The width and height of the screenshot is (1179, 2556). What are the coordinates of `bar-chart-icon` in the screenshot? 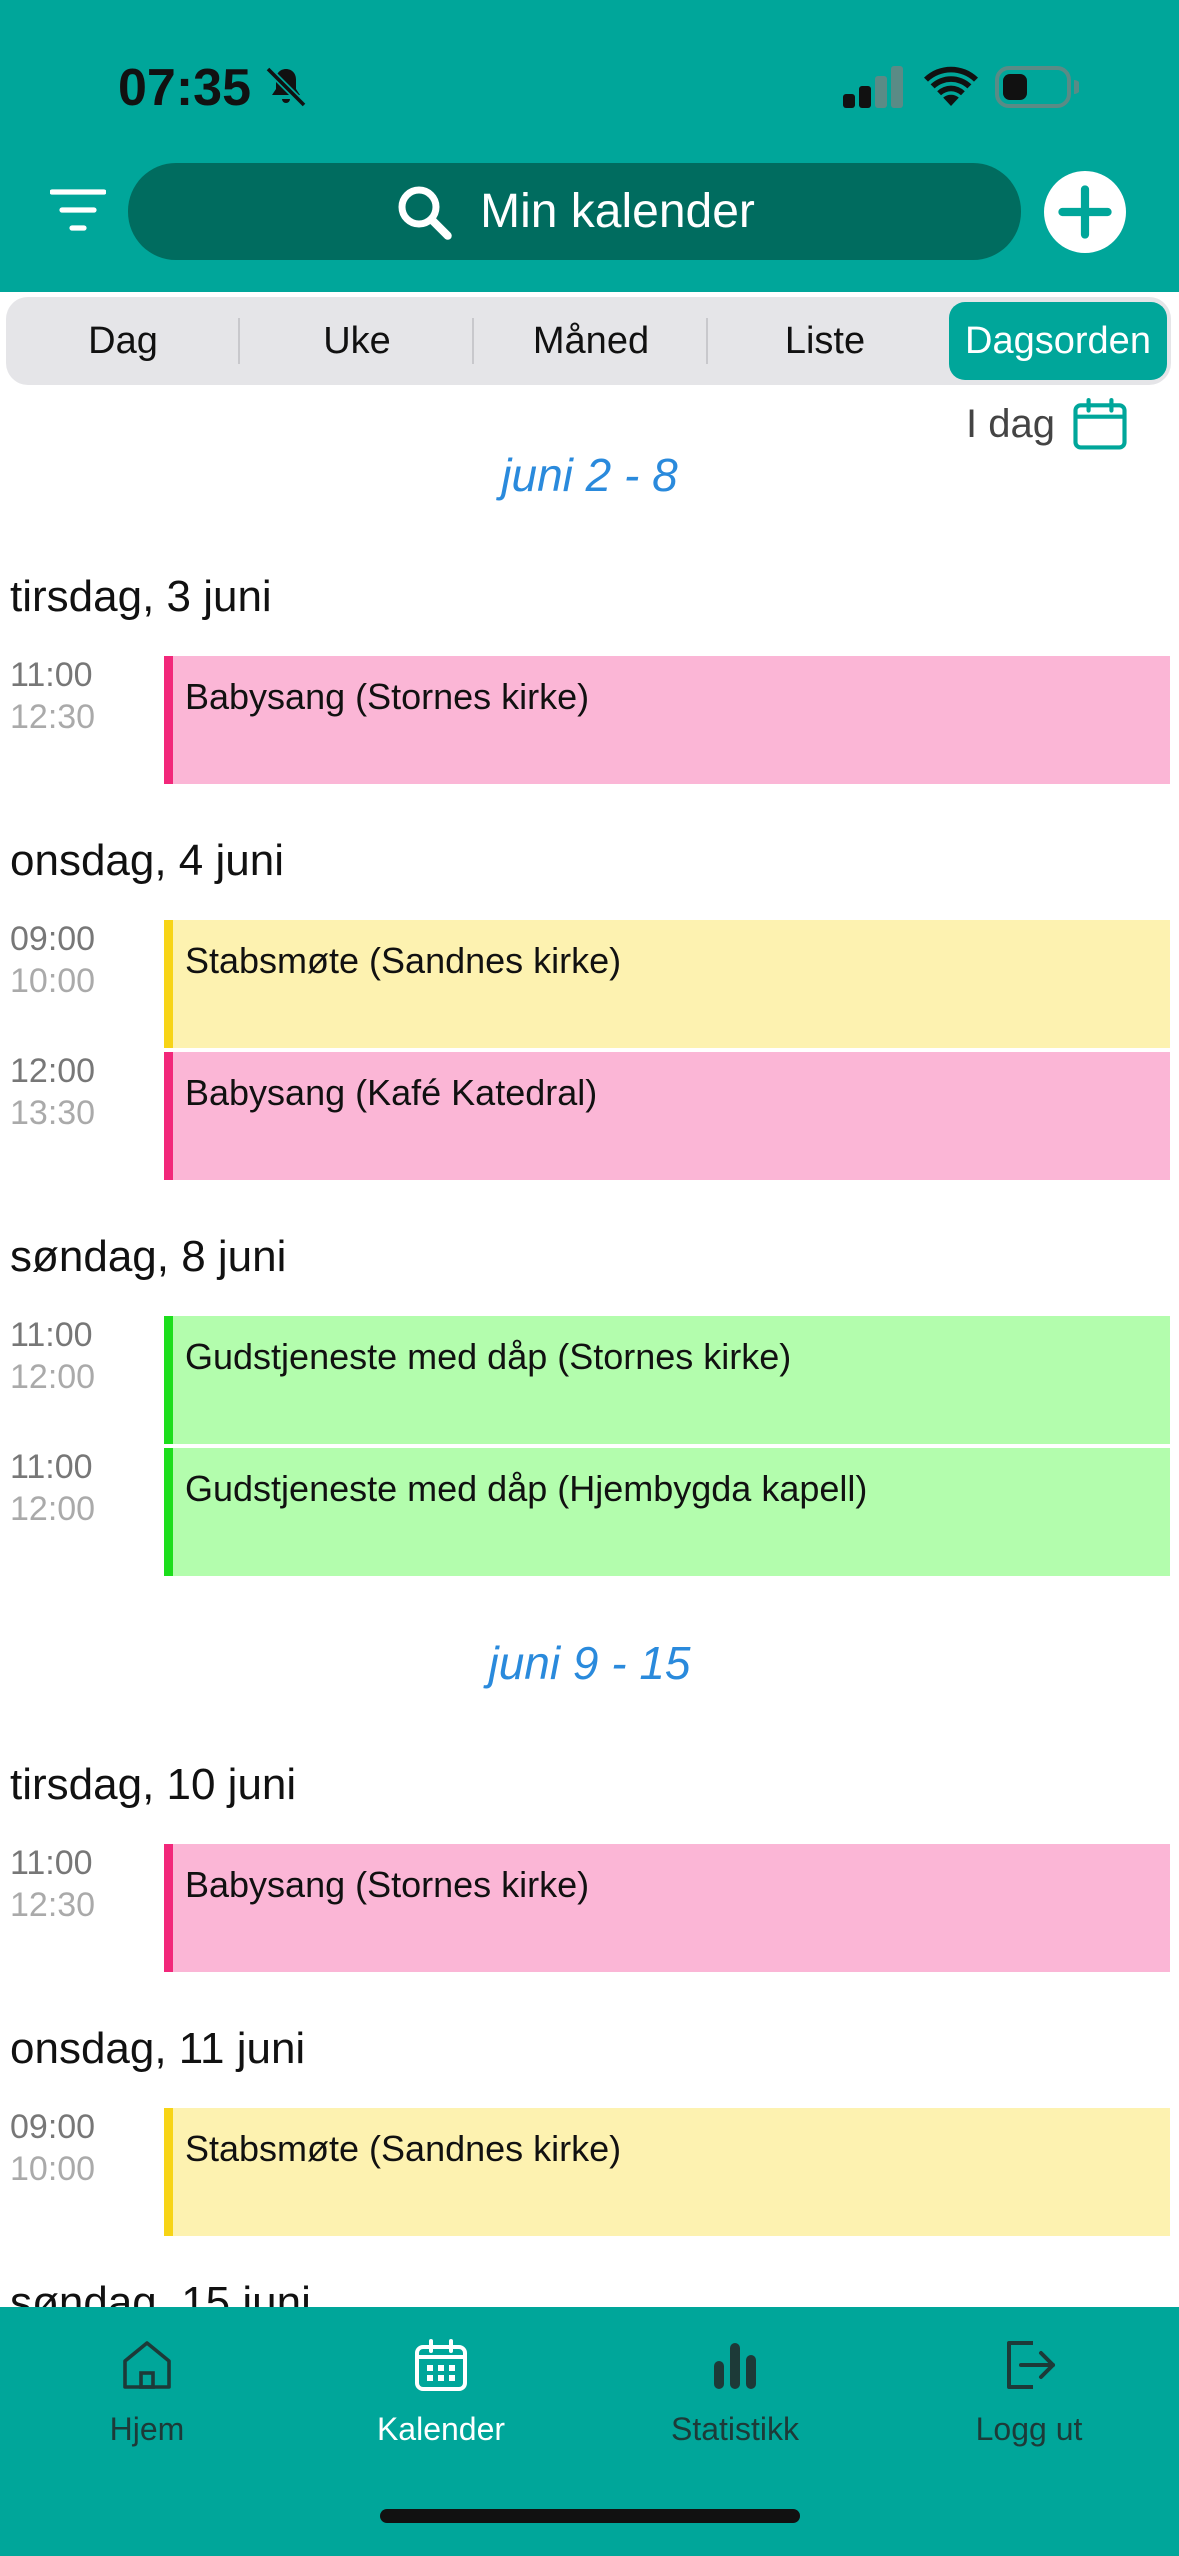 It's located at (735, 2366).